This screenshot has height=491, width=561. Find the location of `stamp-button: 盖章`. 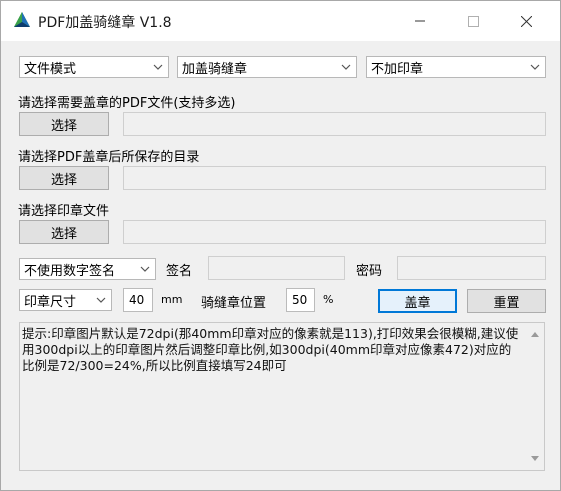

stamp-button: 盖章 is located at coordinates (417, 301).